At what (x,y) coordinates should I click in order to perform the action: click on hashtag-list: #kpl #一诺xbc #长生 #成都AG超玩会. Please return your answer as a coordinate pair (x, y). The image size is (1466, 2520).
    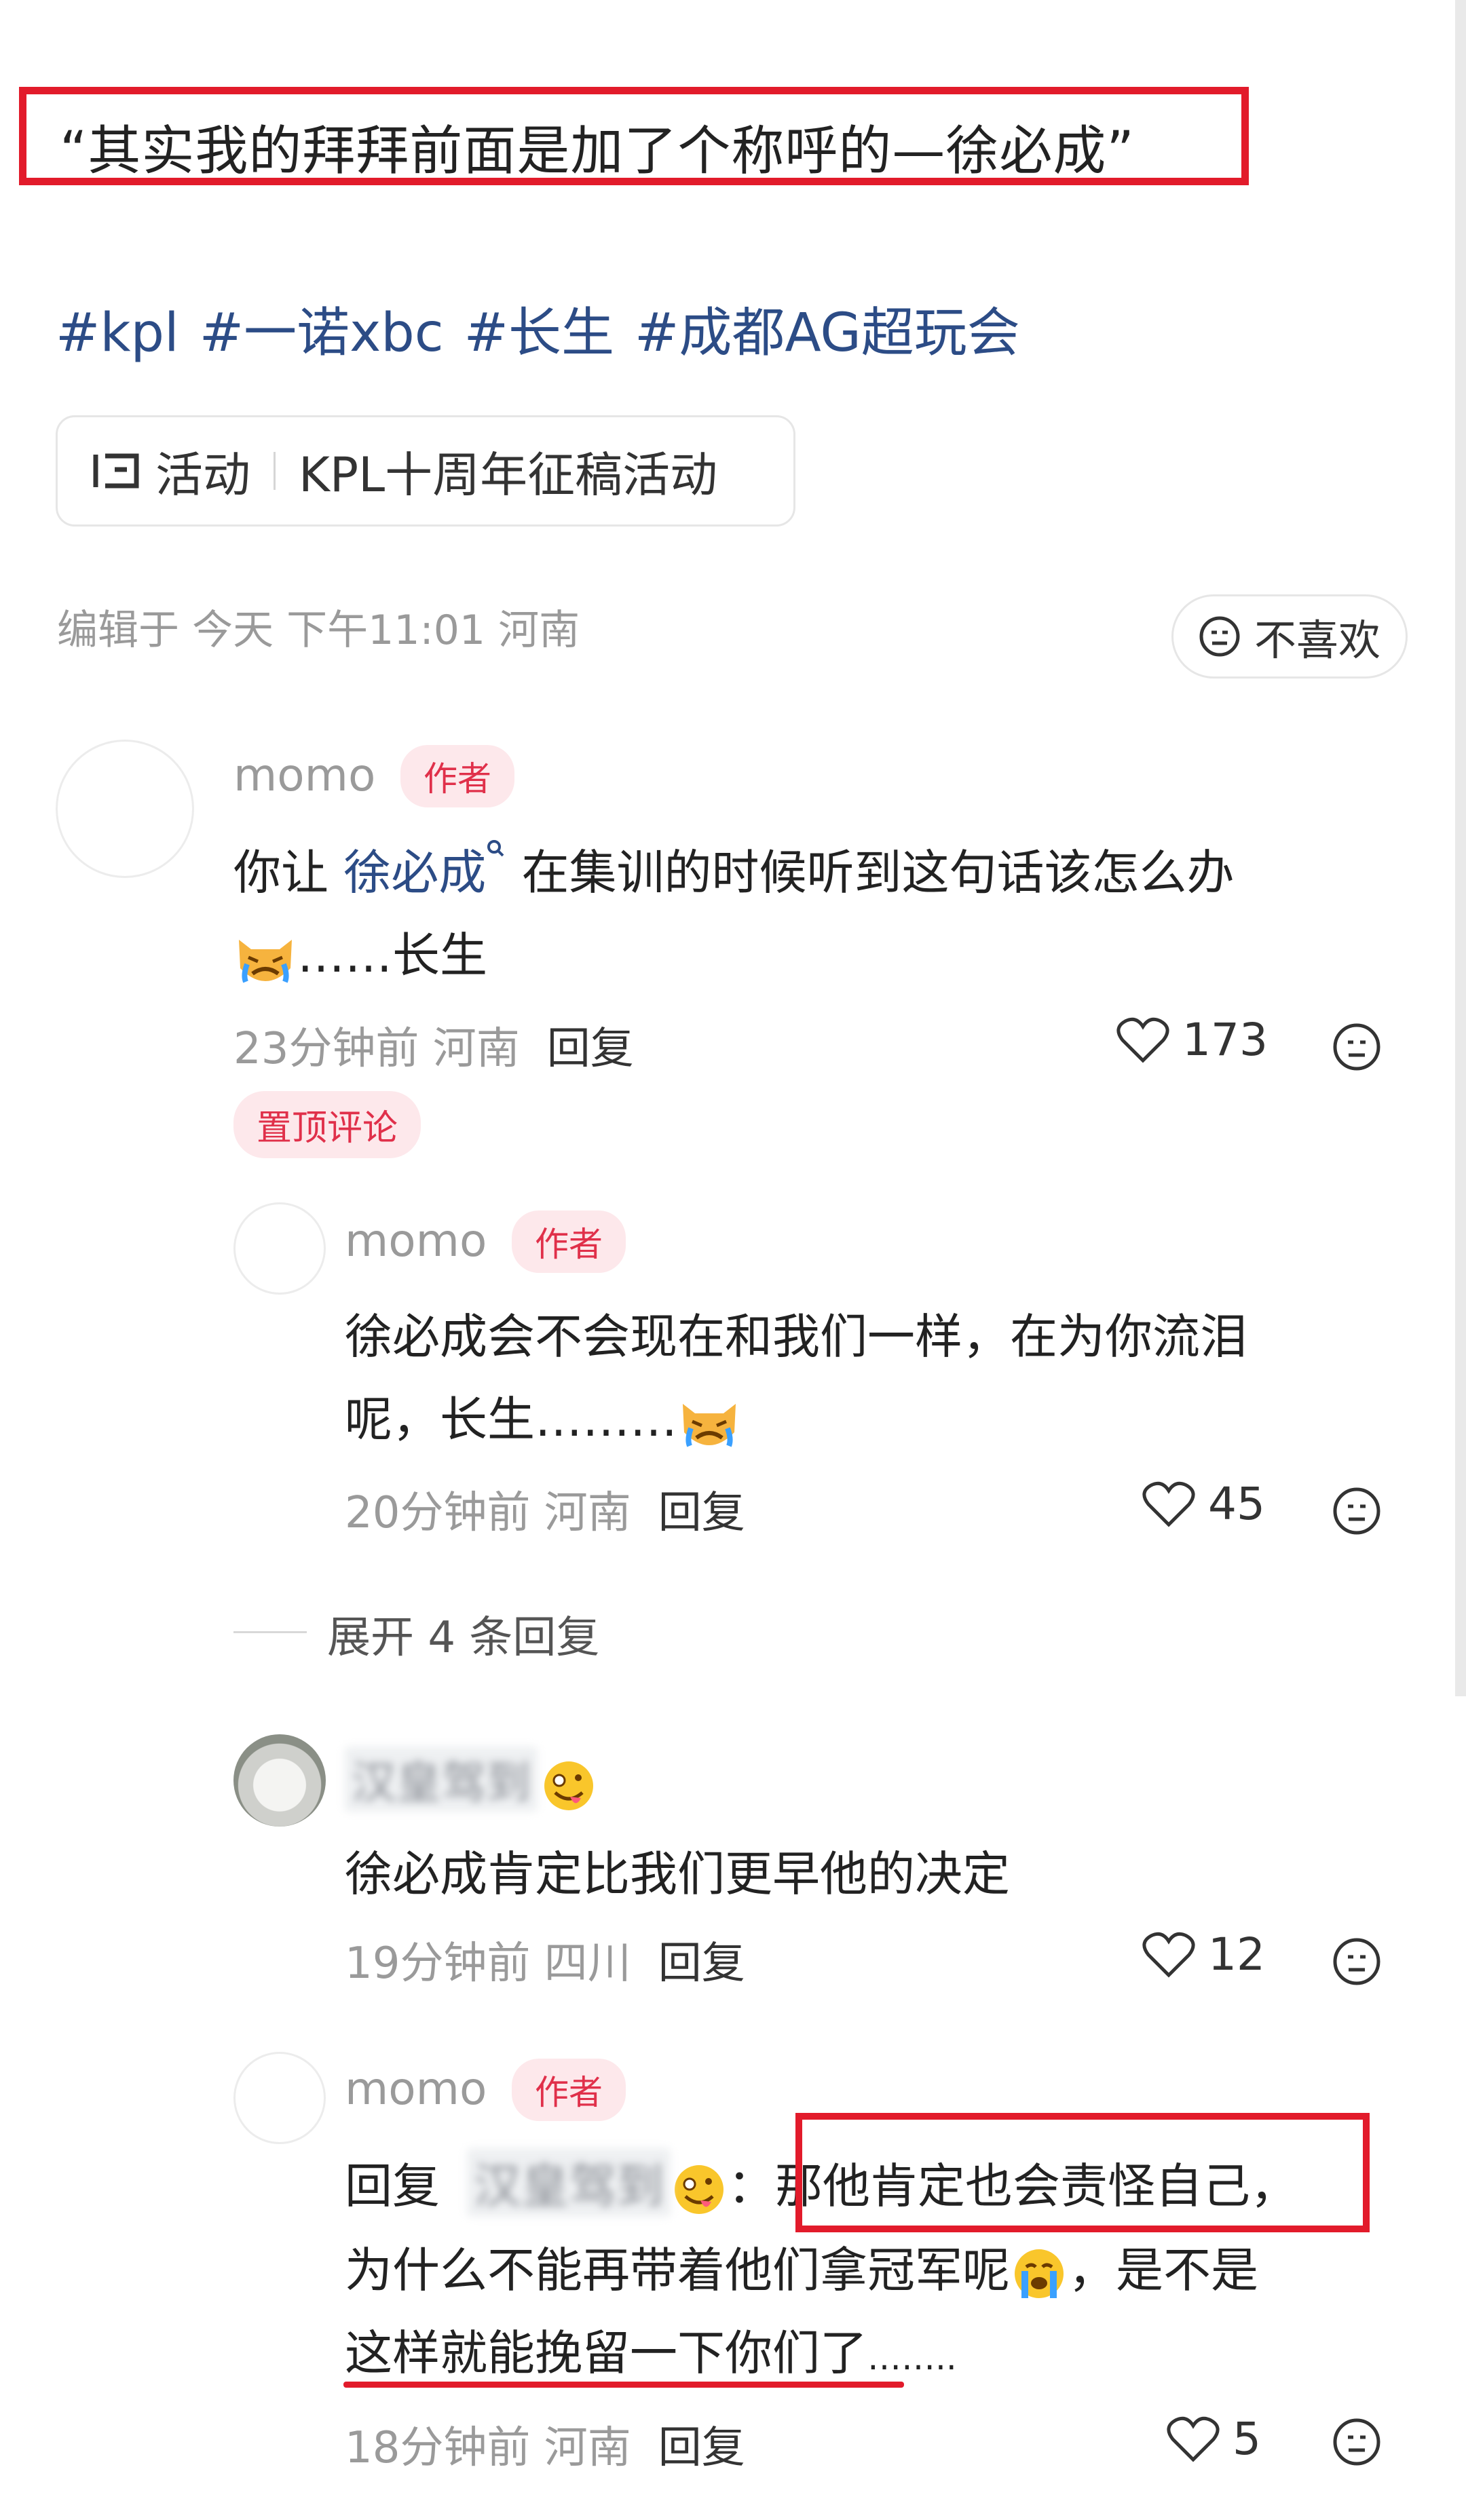
    Looking at the image, I should click on (548, 328).